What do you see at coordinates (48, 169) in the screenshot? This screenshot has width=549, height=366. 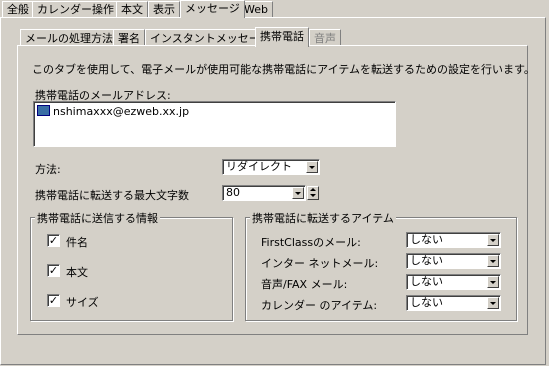 I see `method-label: 方法:` at bounding box center [48, 169].